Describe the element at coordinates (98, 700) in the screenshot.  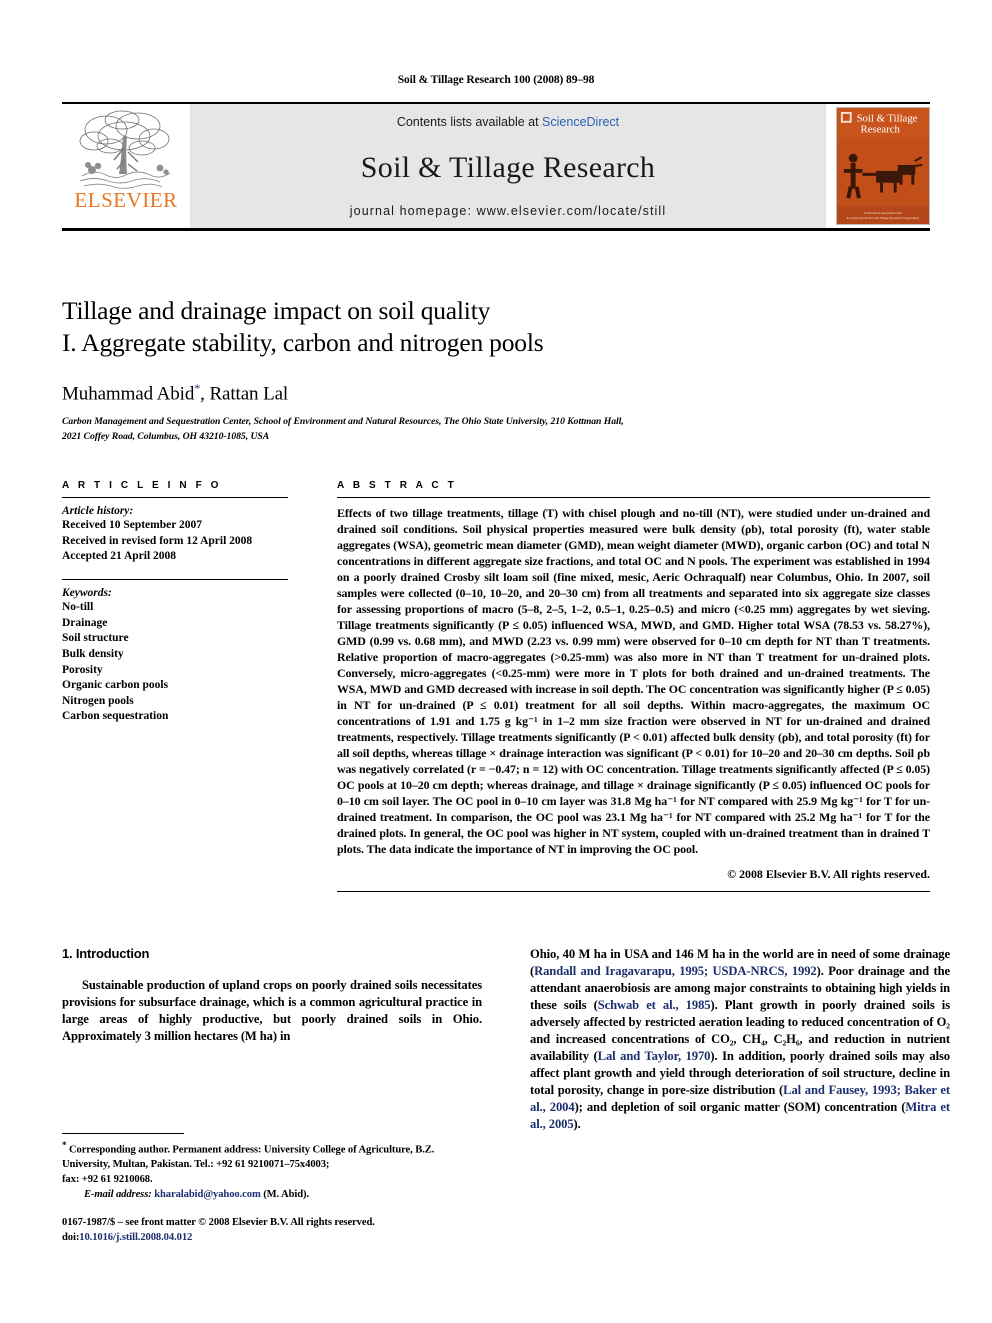
I see `keyword-item: Nitrogen pools` at that location.